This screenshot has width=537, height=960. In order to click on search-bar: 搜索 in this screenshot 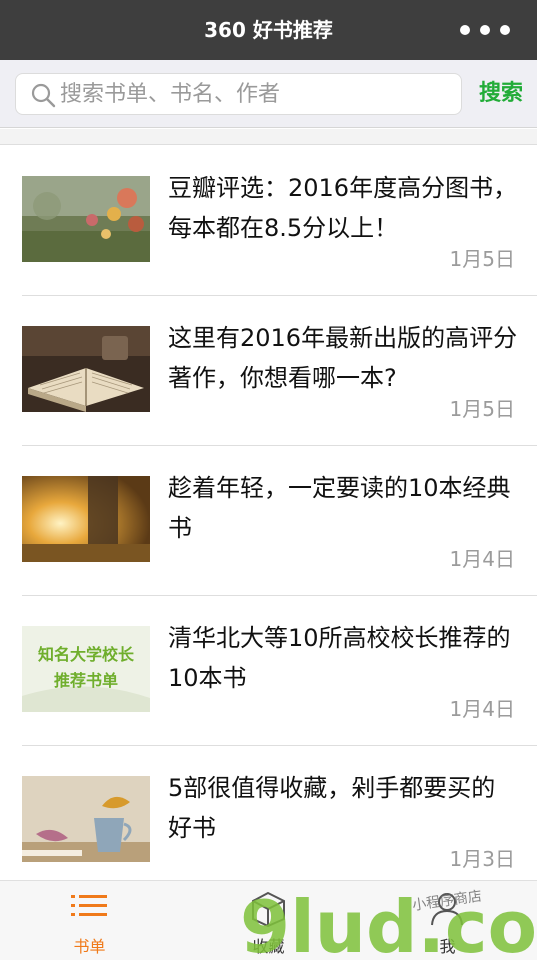, I will do `click(268, 94)`.